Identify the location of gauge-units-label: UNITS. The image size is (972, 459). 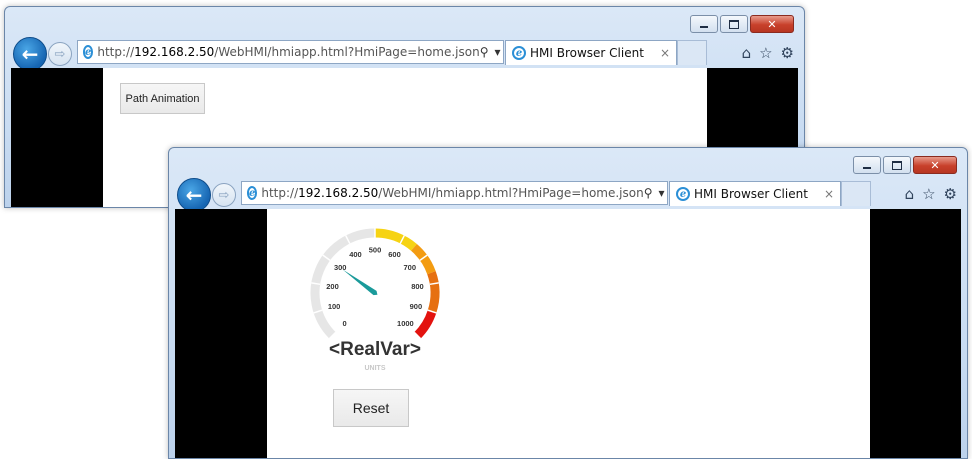
(375, 368).